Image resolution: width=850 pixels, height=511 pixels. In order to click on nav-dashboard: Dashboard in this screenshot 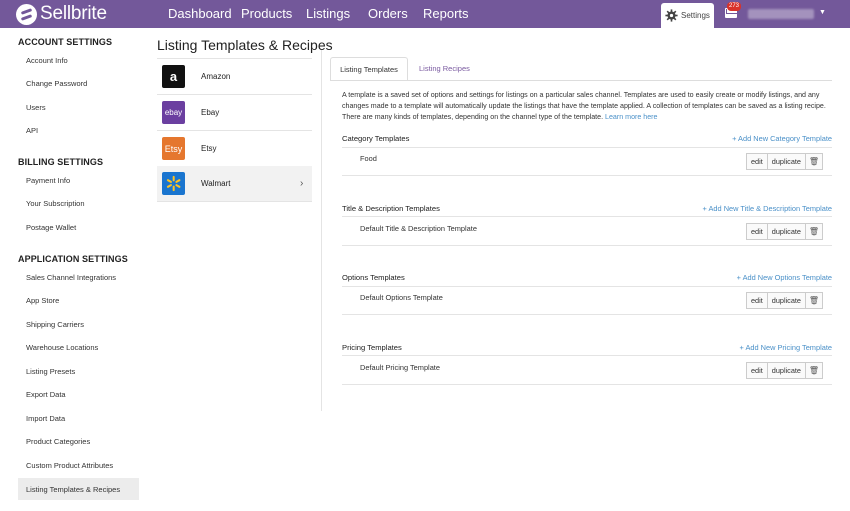, I will do `click(200, 14)`.